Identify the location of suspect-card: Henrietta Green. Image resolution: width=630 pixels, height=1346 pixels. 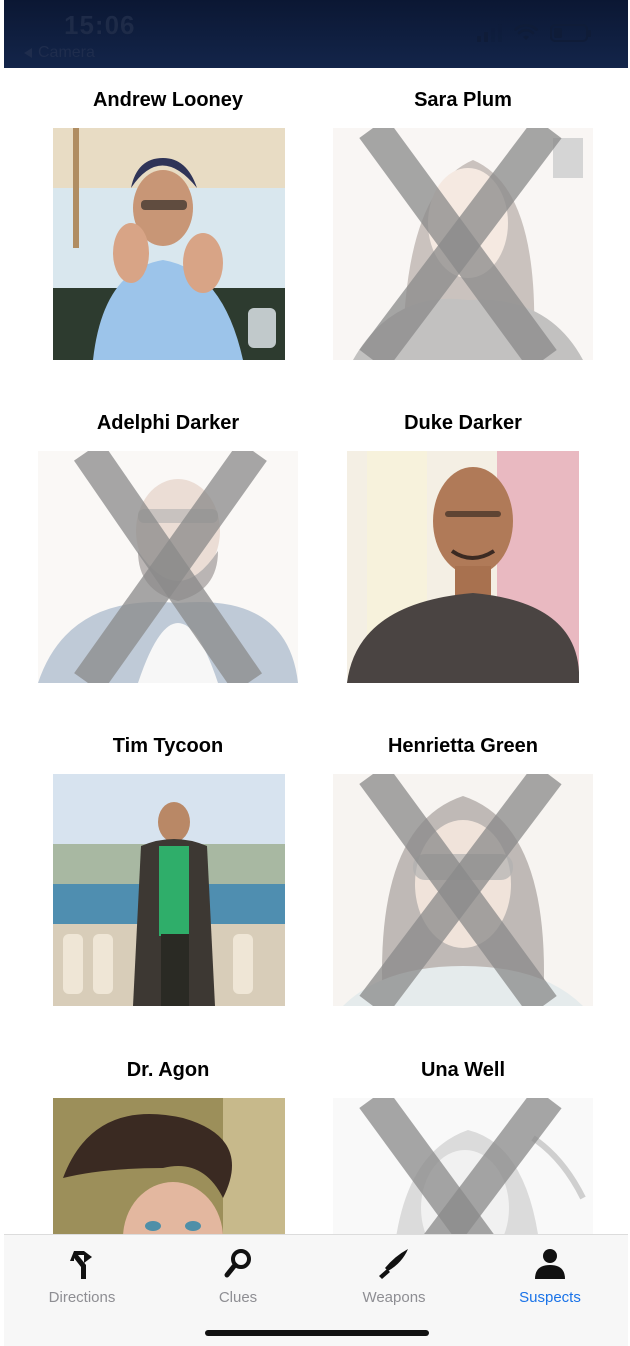
(463, 869).